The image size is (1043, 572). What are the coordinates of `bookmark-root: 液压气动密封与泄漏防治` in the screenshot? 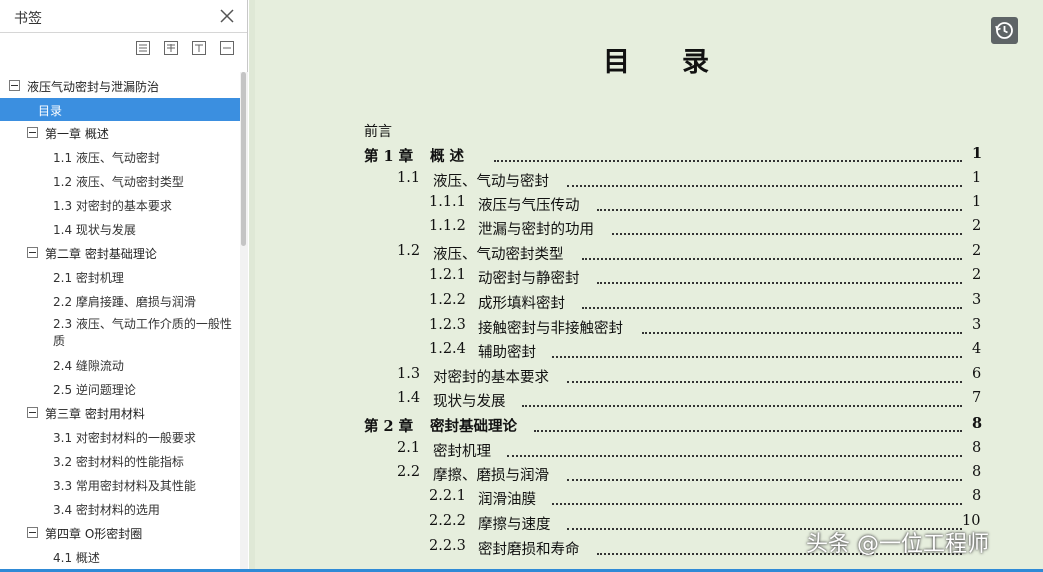 It's located at (120, 85).